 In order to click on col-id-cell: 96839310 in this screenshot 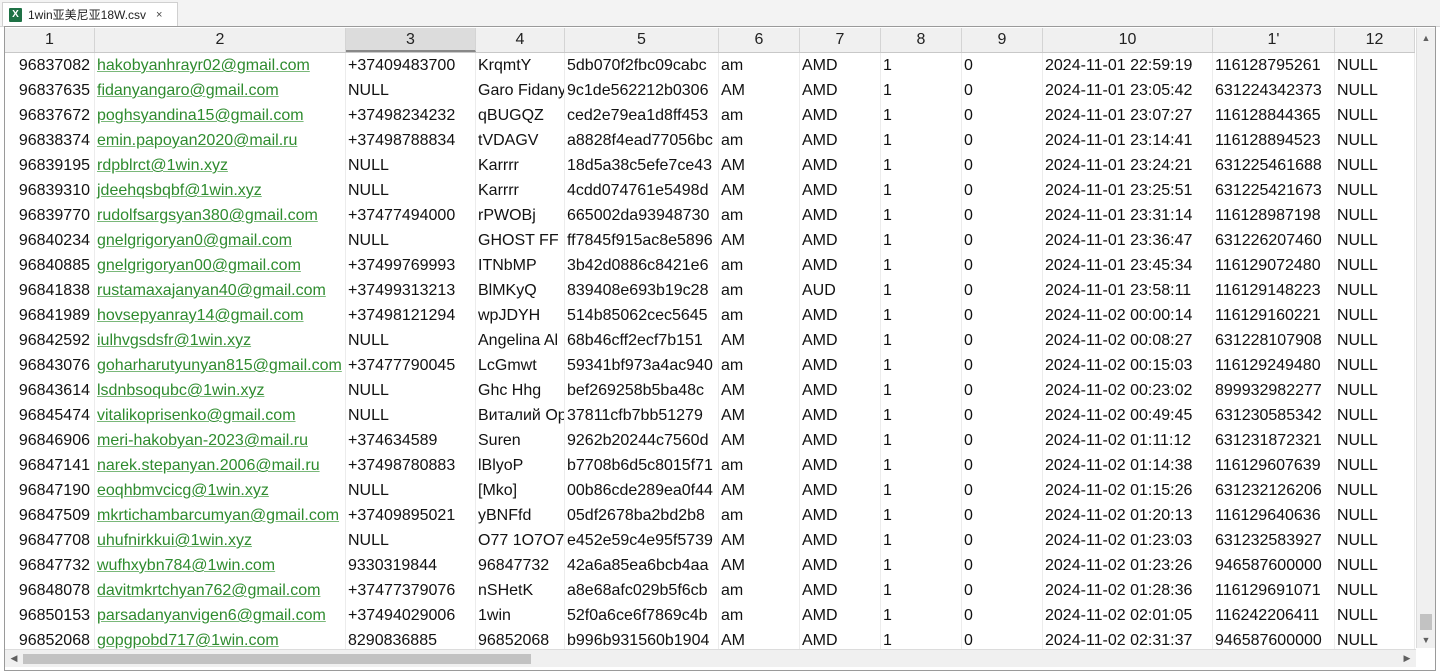, I will do `click(50, 190)`.